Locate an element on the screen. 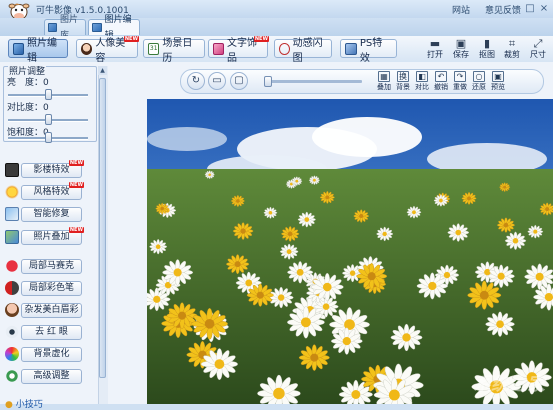 This screenshot has width=553, height=410. blur-icon is located at coordinates (12, 354).